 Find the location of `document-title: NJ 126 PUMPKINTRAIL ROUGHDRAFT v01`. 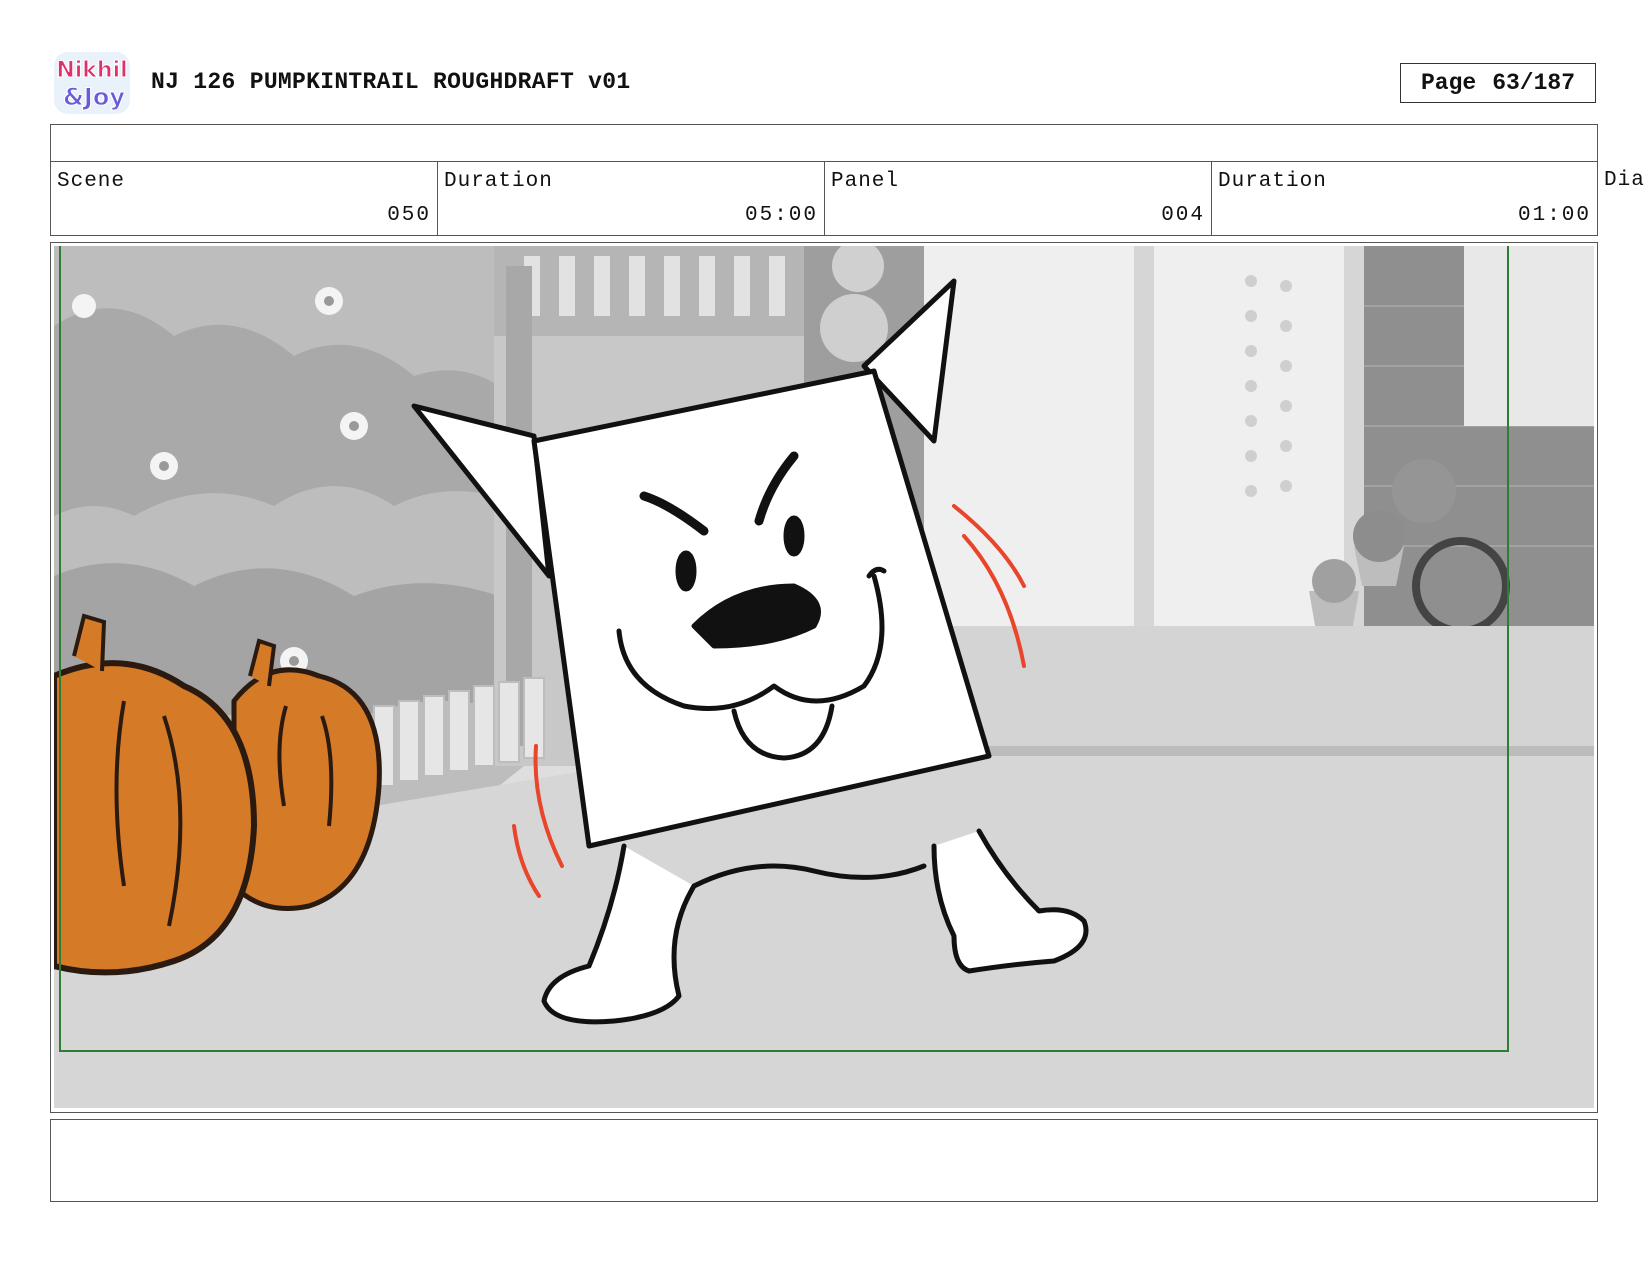

document-title: NJ 126 PUMPKINTRAIL ROUGHDRAFT v01 is located at coordinates (391, 82).